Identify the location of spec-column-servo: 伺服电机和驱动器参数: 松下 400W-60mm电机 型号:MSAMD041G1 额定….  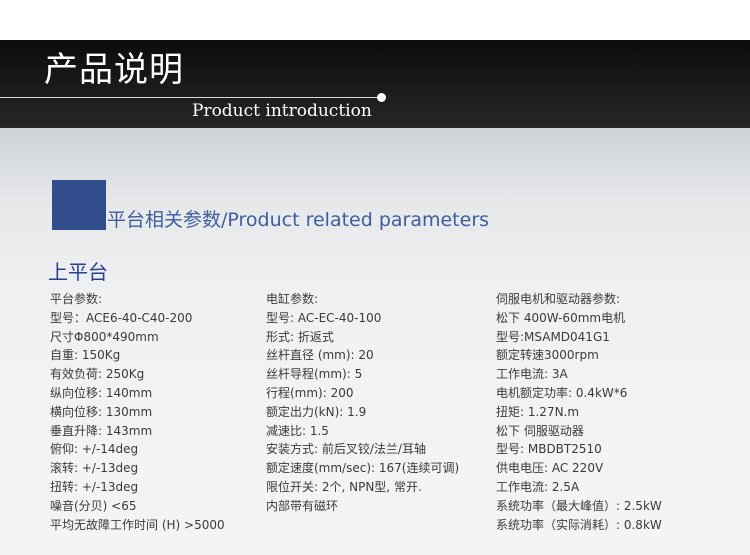
(579, 412).